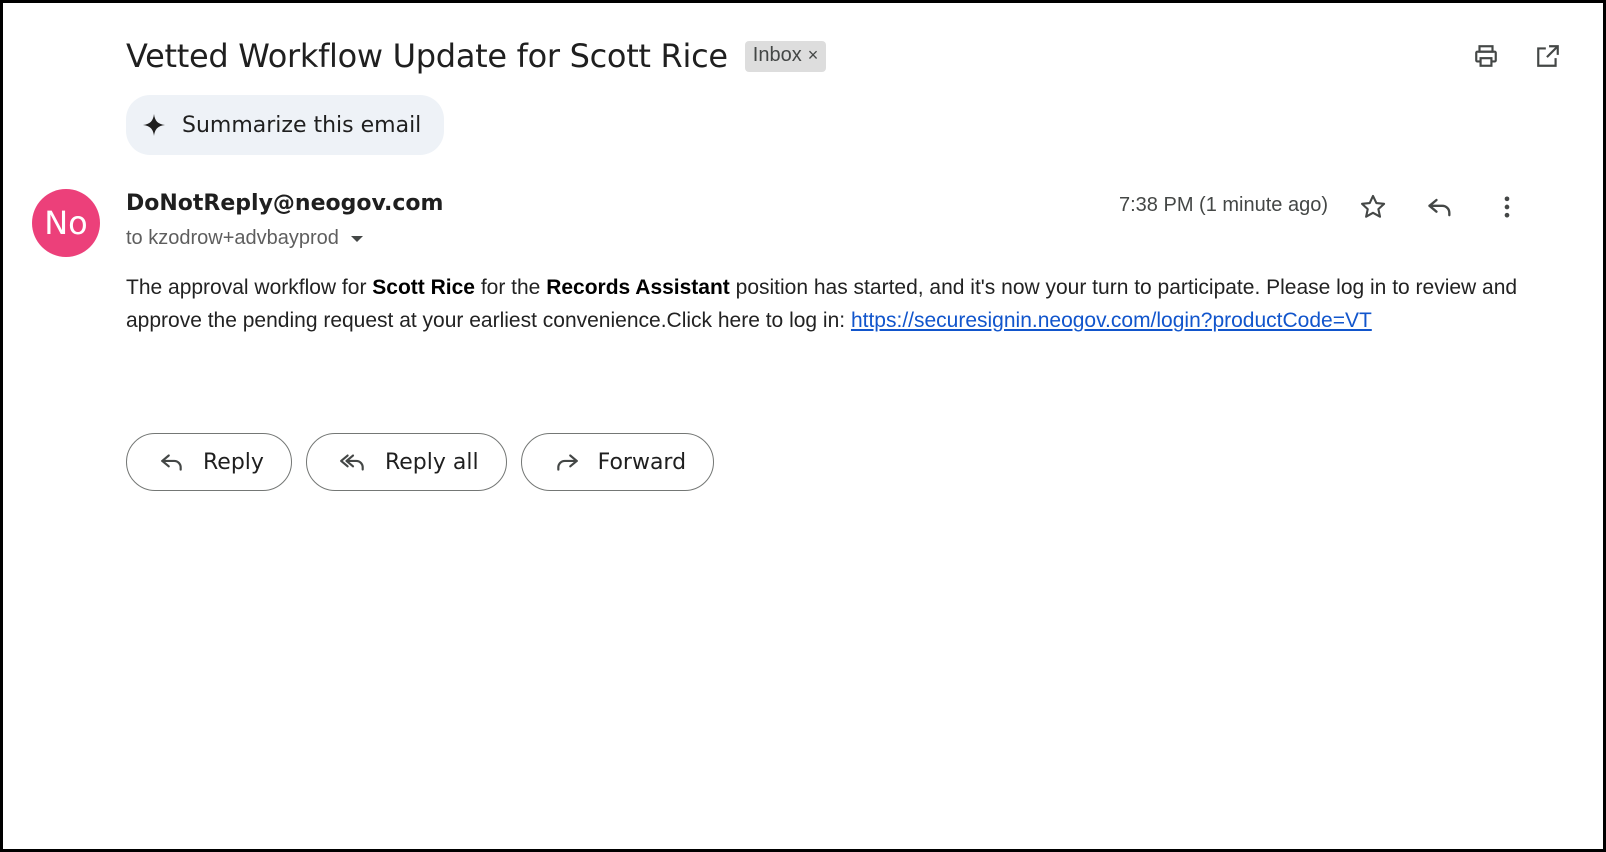 The height and width of the screenshot is (852, 1606). I want to click on more-vertical-icon, so click(1507, 207).